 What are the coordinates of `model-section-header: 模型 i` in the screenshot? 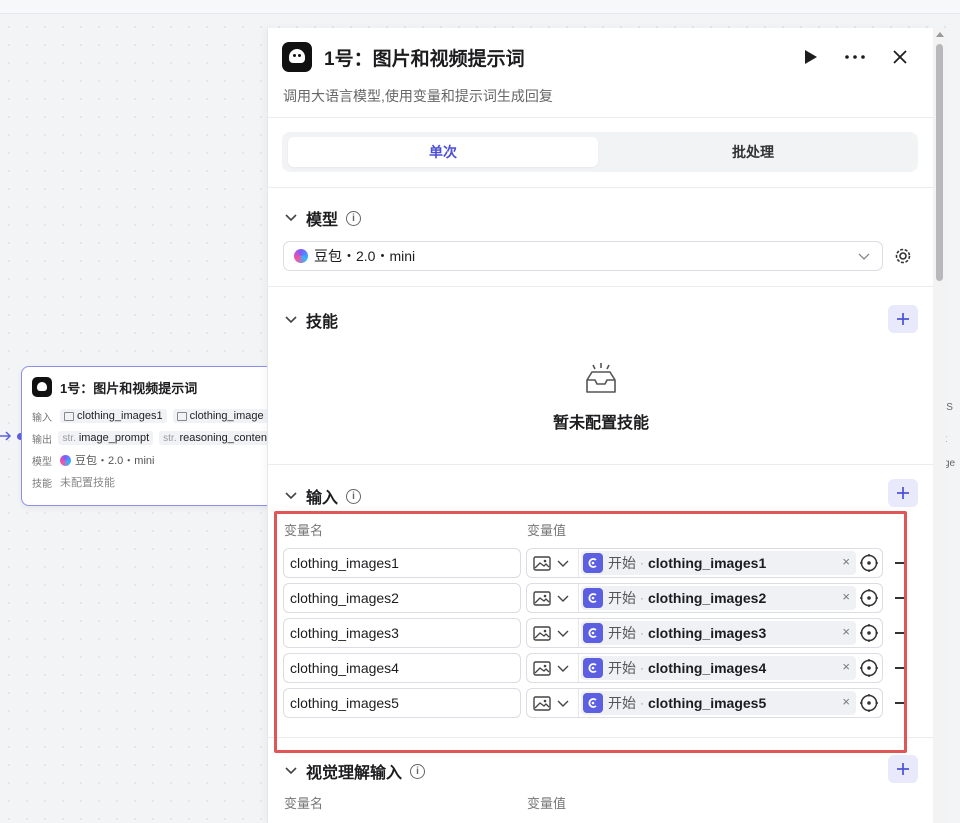 It's located at (323, 218).